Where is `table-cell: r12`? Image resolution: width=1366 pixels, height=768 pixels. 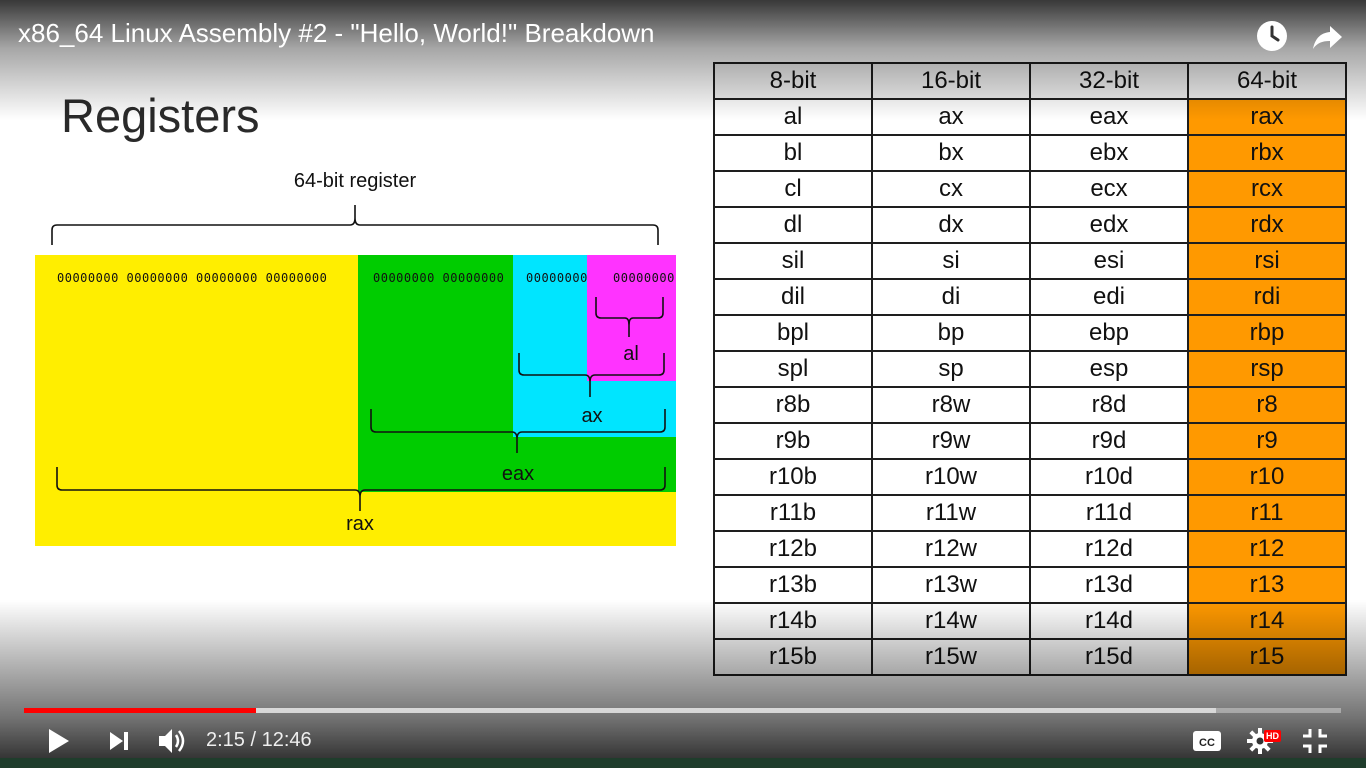
table-cell: r12 is located at coordinates (1267, 549).